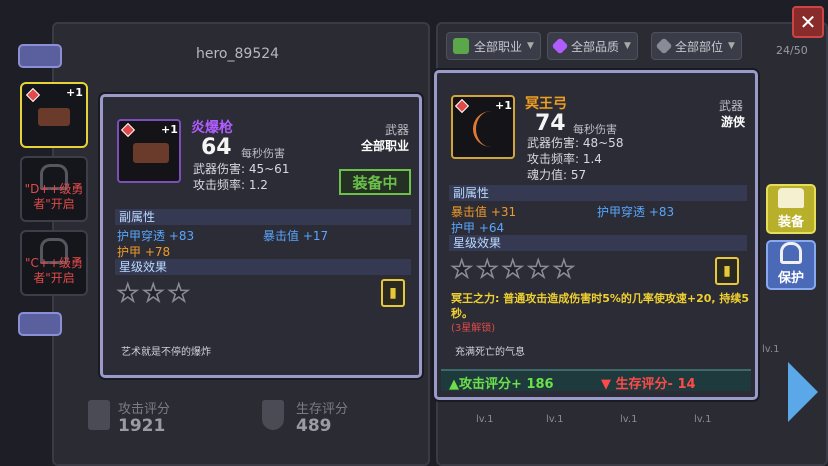 The image size is (828, 466). What do you see at coordinates (595, 46) in the screenshot?
I see `filter-quality-label: 全部品质` at bounding box center [595, 46].